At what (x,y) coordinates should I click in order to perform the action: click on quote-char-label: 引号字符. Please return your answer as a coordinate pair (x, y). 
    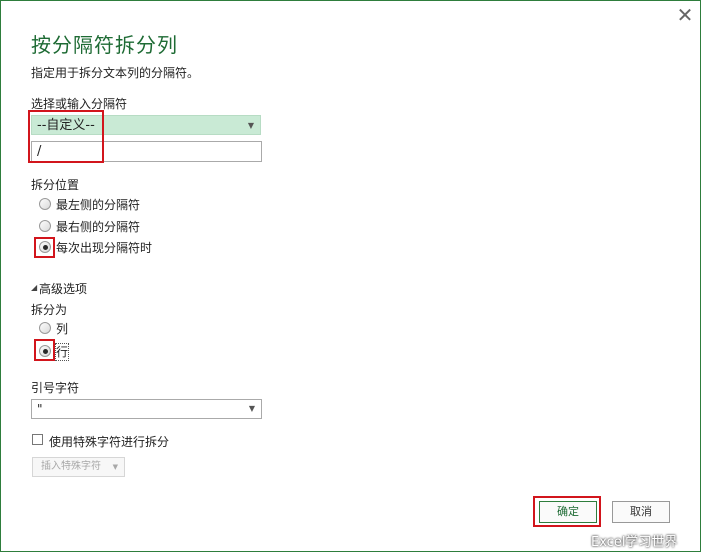
    Looking at the image, I should click on (55, 388).